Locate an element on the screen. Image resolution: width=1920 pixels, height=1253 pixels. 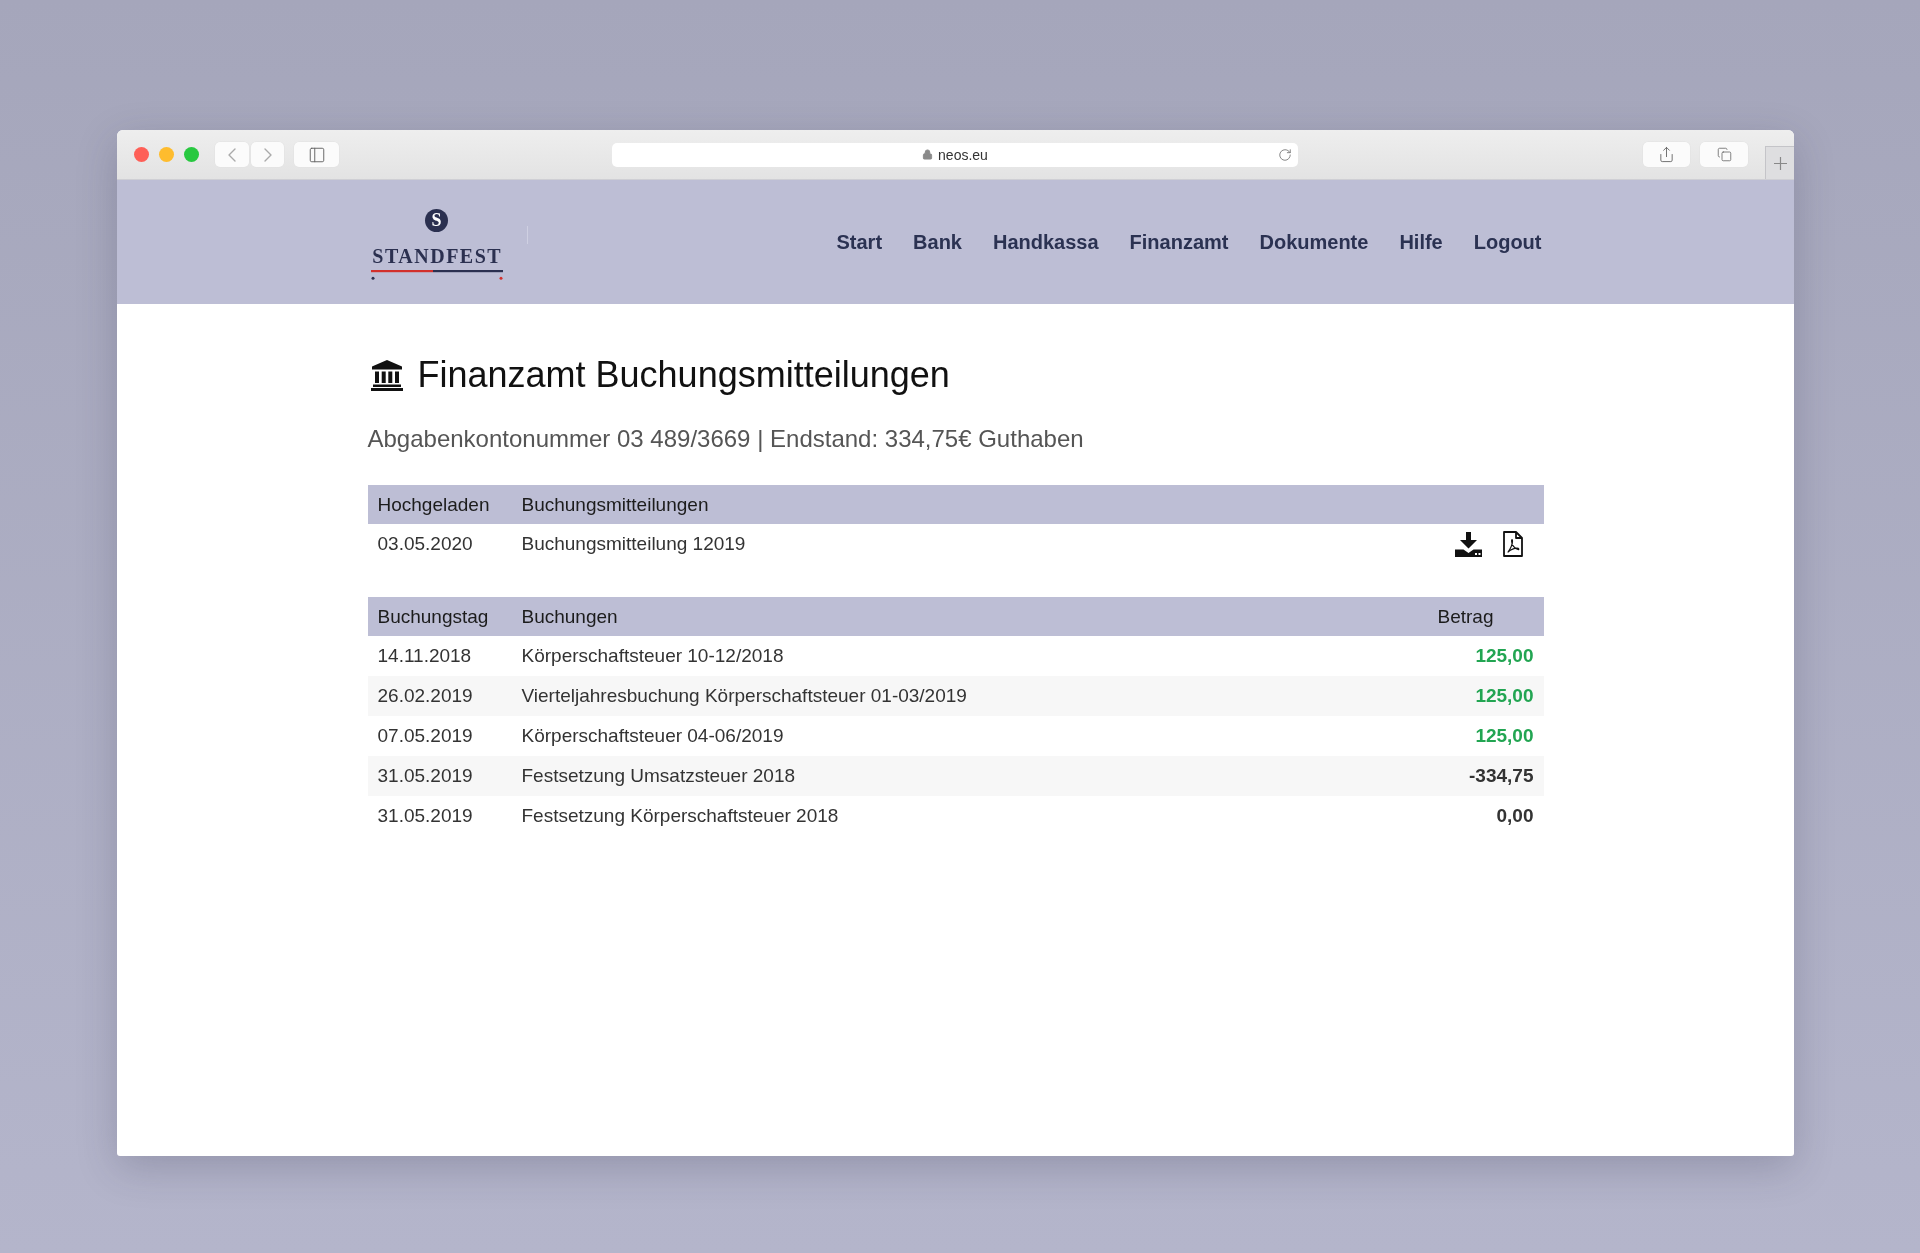
account-summary: Abgabenkontonummer 03 489/3669 | Endstand: 334,75€ Guthaben is located at coordinates (726, 439).